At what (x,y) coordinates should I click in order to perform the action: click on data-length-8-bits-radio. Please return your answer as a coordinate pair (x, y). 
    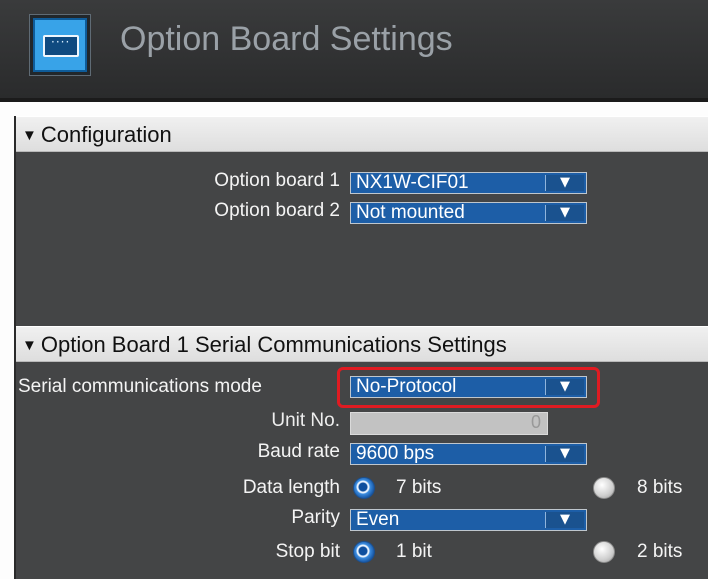
    Looking at the image, I should click on (604, 488).